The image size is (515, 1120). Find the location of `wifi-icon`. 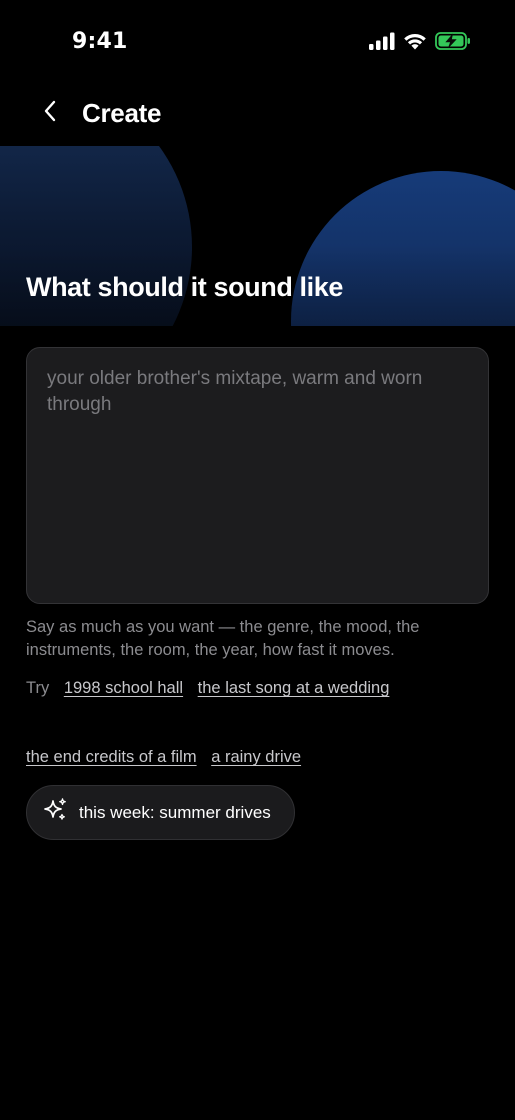

wifi-icon is located at coordinates (415, 43).